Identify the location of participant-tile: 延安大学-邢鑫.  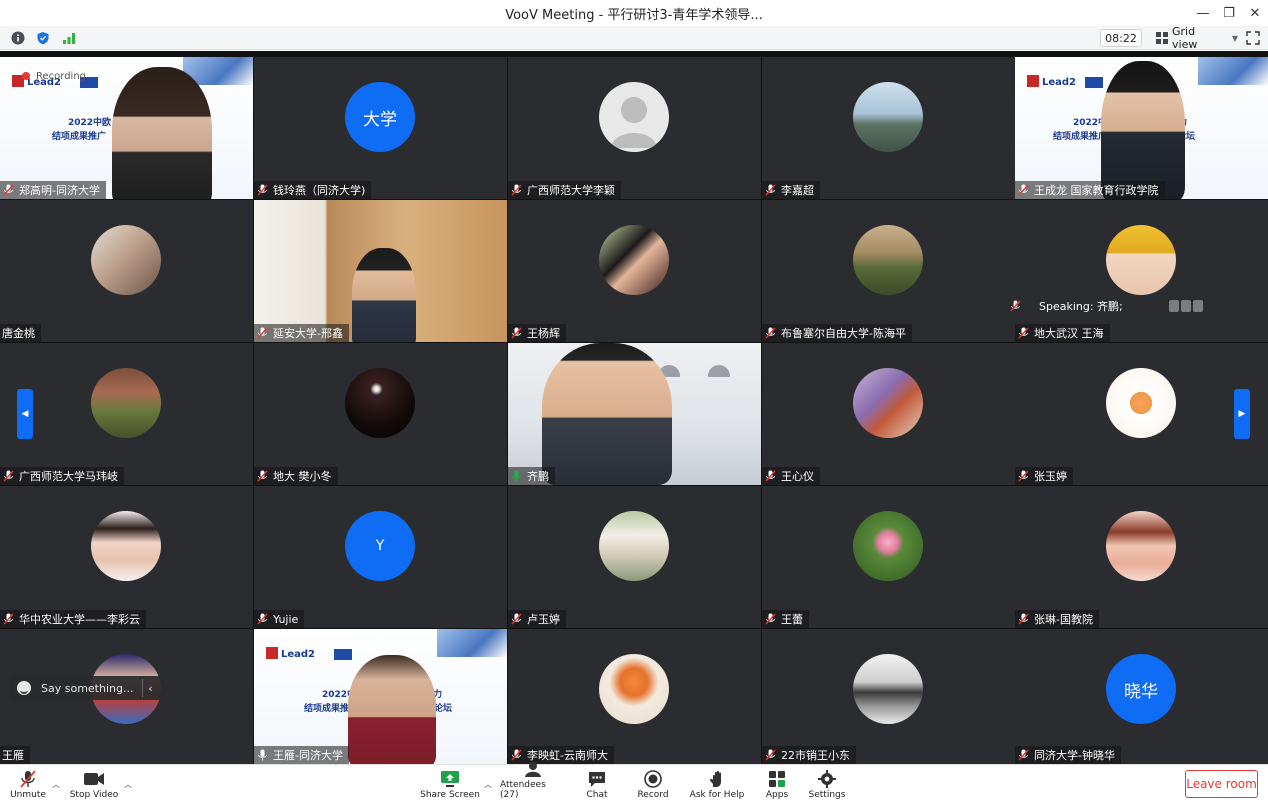
(380, 271).